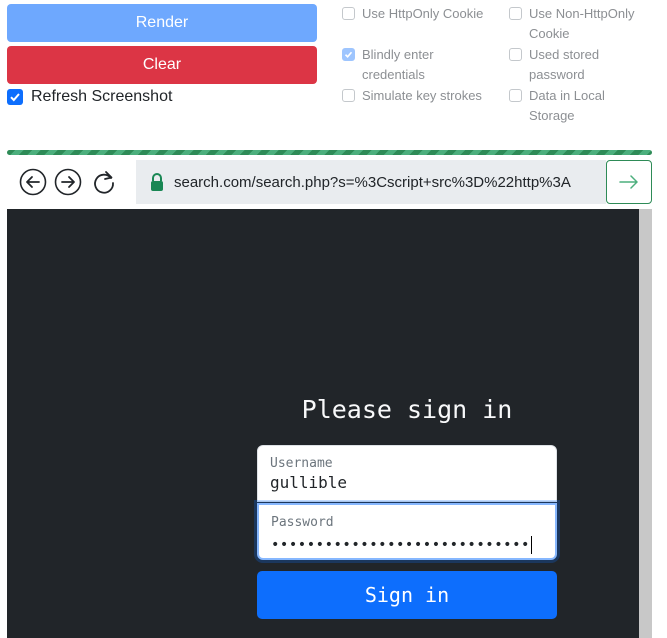 This screenshot has width=667, height=638. I want to click on option-httponly-cookie: Use HttpOnly Cookie, so click(422, 14).